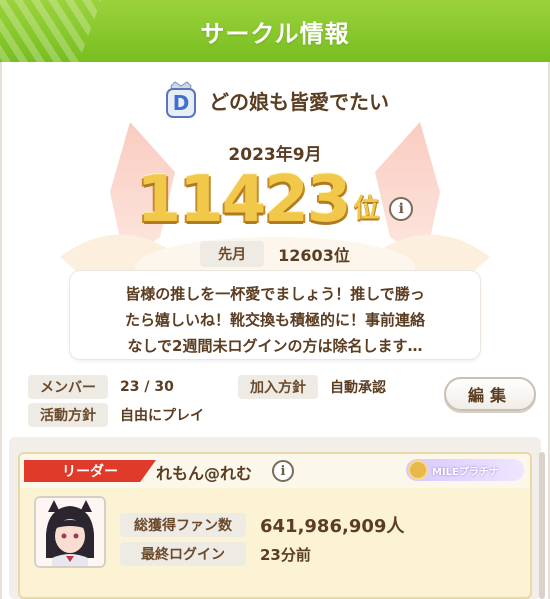 This screenshot has height=599, width=550. Describe the element at coordinates (274, 320) in the screenshot. I see `description-line: たら嬉しいね！靴交換も積極的に！事前連絡` at that location.